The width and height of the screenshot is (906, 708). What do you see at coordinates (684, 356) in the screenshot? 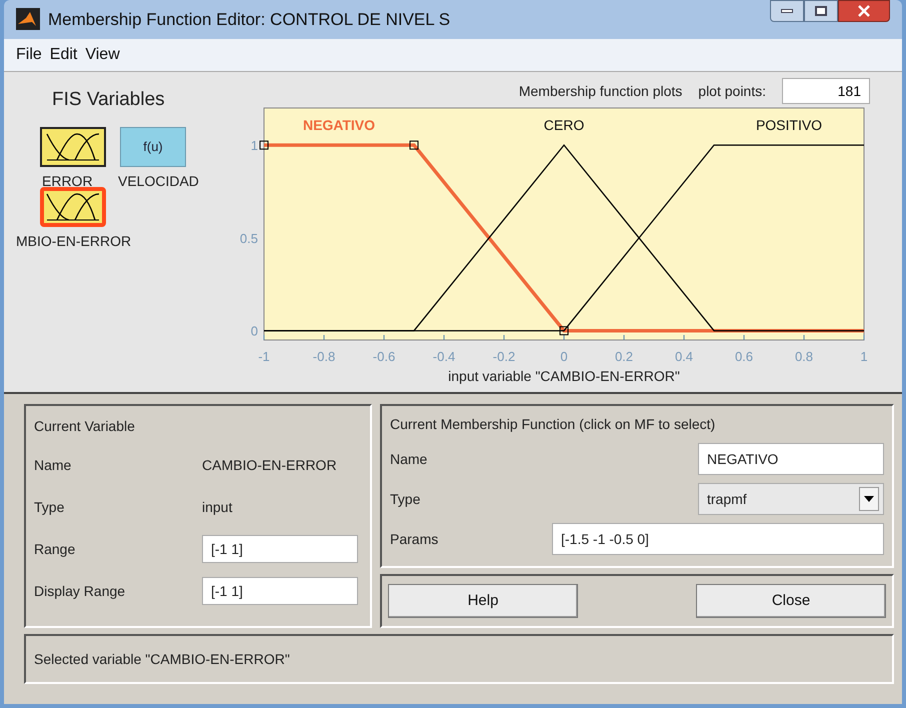
I see `x-tick-label: 0.4` at bounding box center [684, 356].